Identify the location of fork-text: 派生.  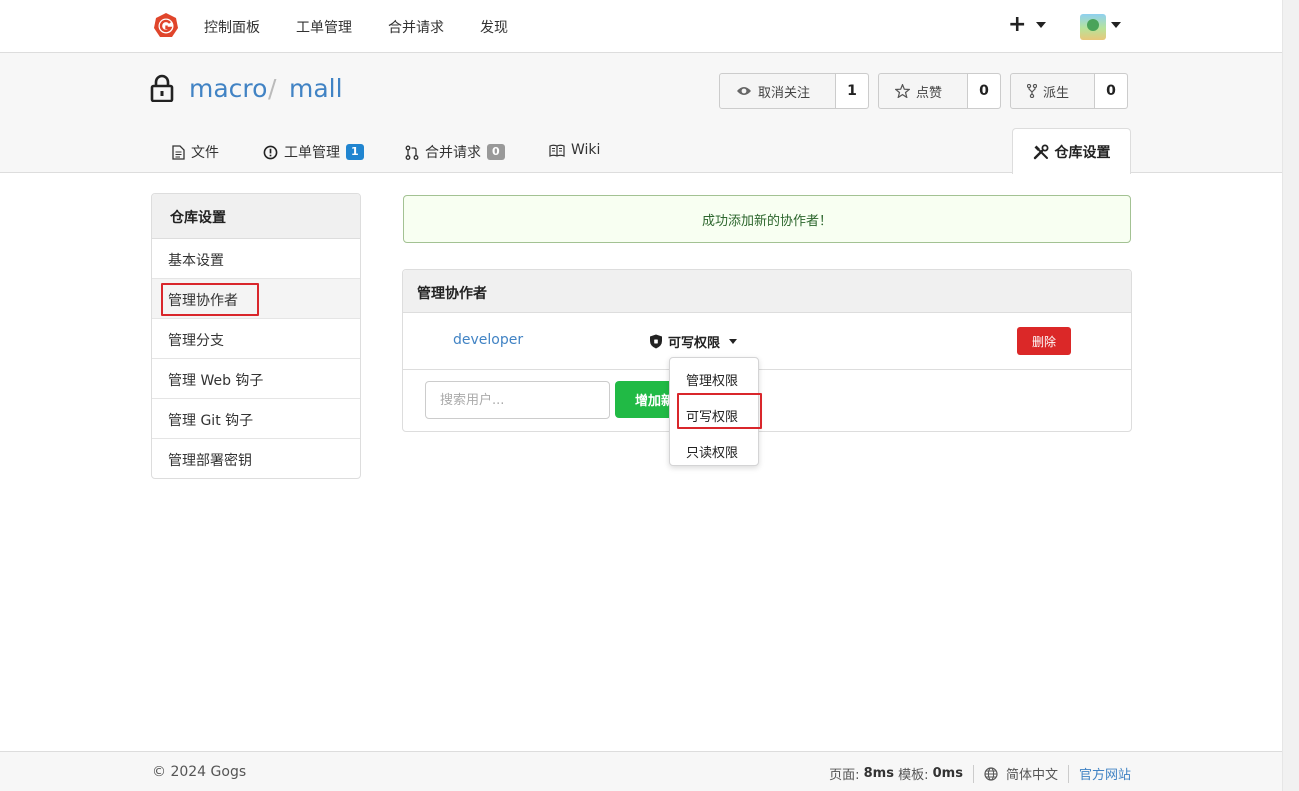
(1056, 93).